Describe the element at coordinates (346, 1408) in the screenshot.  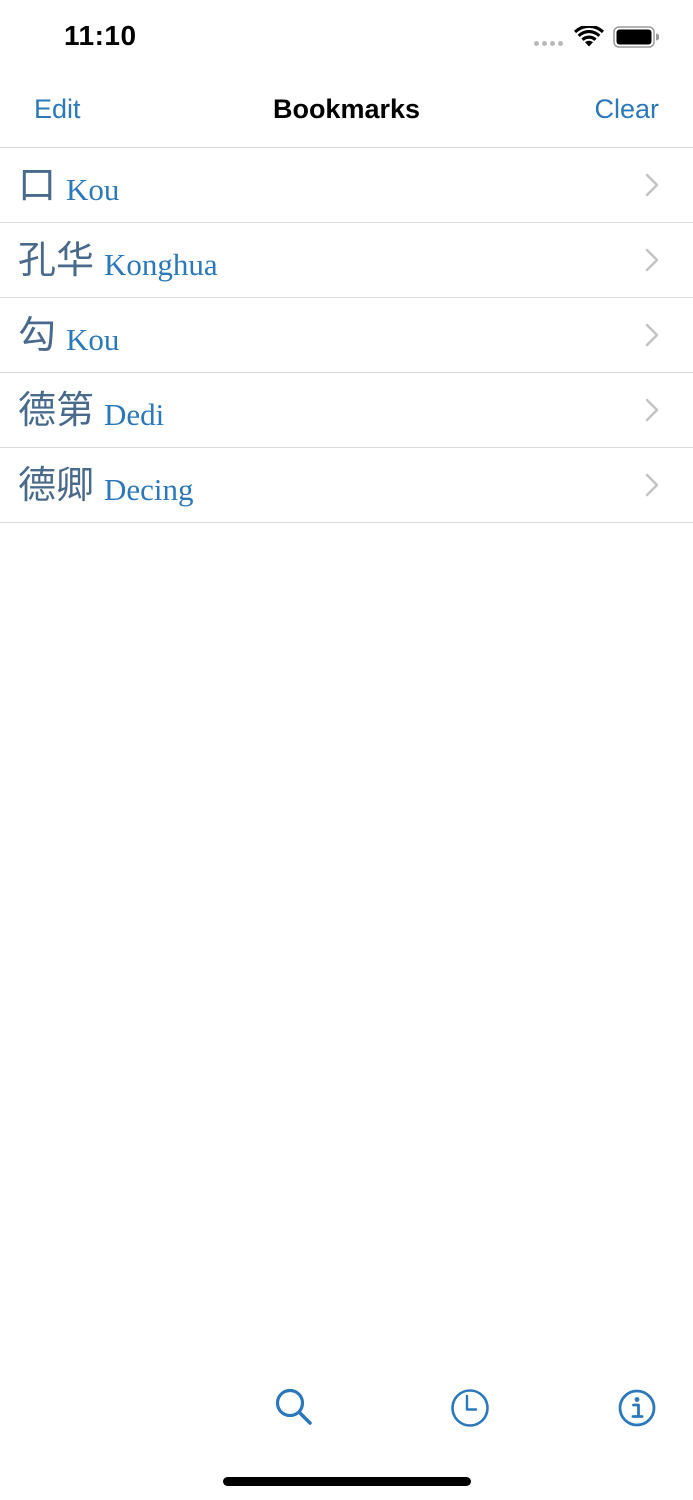
I see `tab-bar` at that location.